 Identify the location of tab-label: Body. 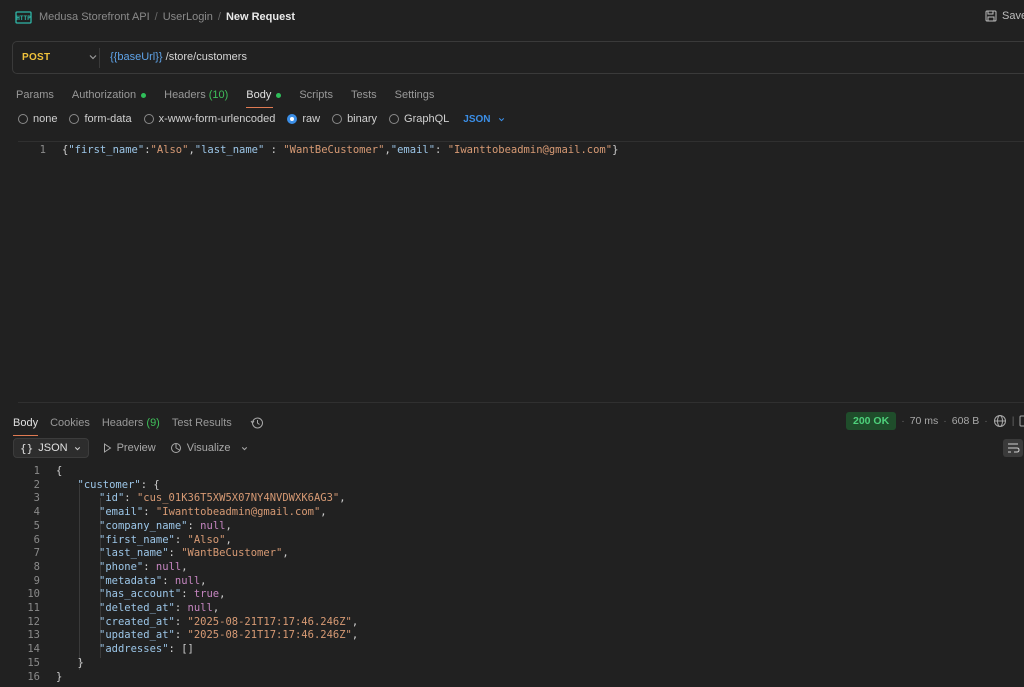
(26, 423).